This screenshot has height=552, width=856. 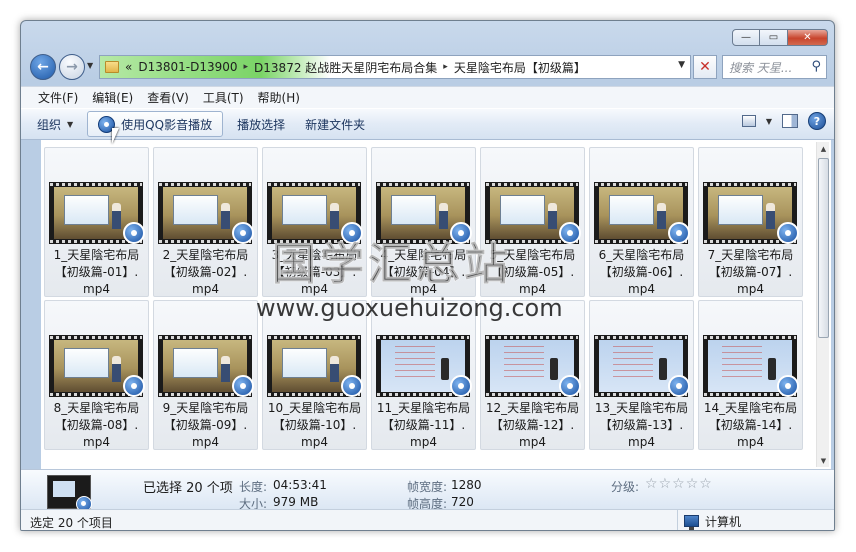 What do you see at coordinates (96, 255) in the screenshot?
I see `file-name-line: 1_天星陰宅布局` at bounding box center [96, 255].